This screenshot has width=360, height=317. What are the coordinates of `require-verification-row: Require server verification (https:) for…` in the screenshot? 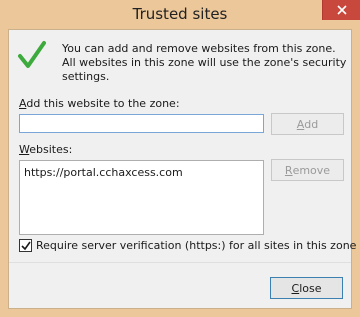 It's located at (187, 245).